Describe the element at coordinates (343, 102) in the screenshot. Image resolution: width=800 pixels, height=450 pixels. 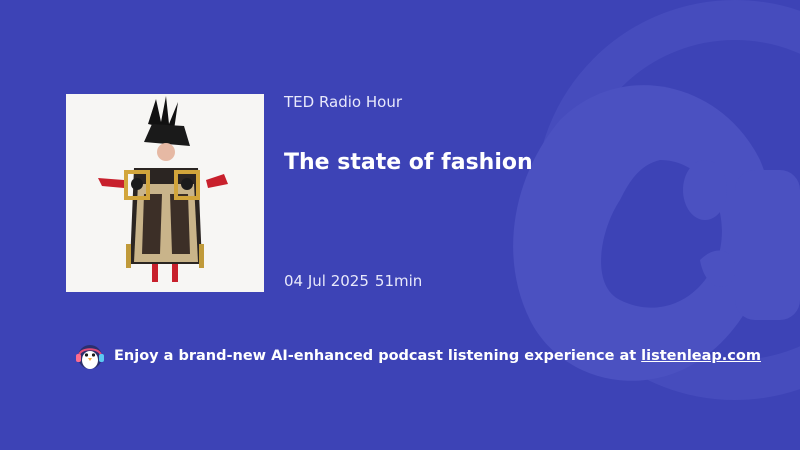
I see `show-name: TED Radio Hour` at that location.